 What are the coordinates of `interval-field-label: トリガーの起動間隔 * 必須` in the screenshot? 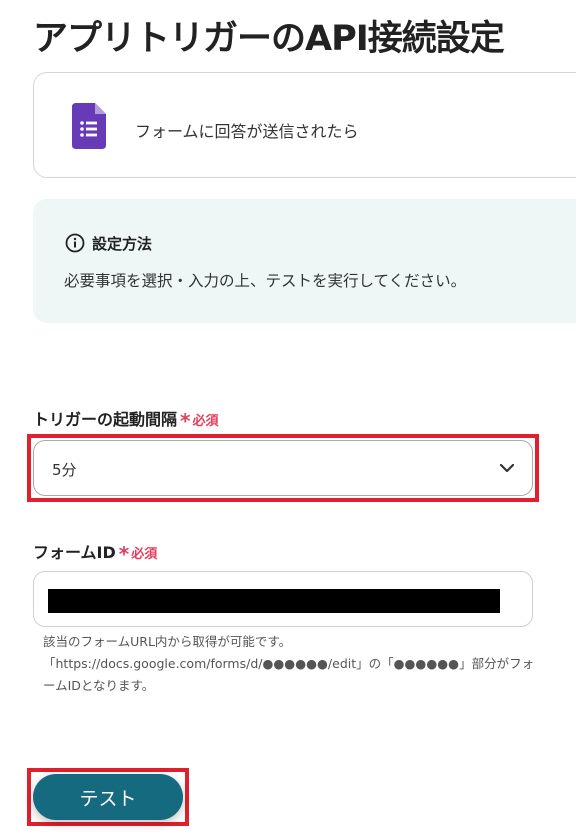 It's located at (126, 419).